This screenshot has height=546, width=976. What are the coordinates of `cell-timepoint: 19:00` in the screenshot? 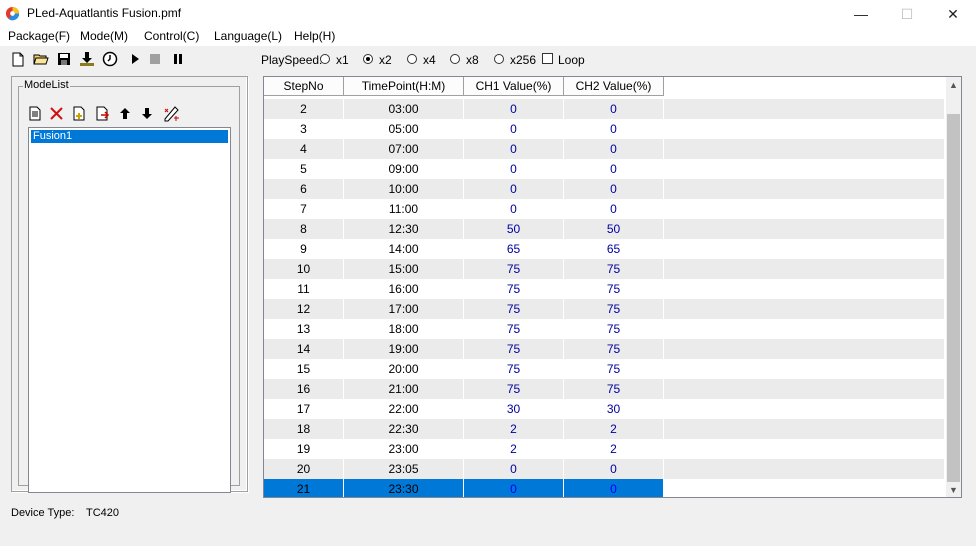 It's located at (404, 349).